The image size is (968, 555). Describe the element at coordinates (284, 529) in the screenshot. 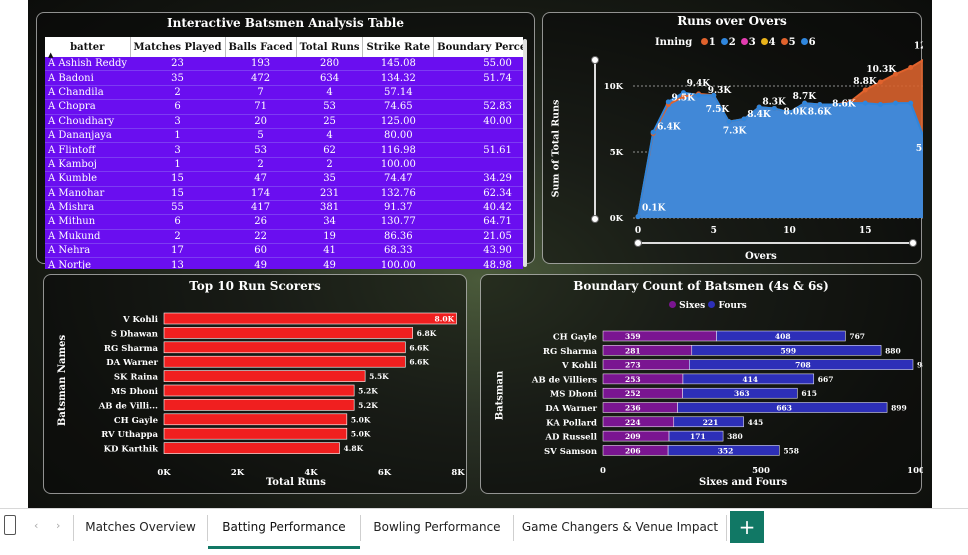

I see `tab-batting-performance: Batting Performance` at that location.